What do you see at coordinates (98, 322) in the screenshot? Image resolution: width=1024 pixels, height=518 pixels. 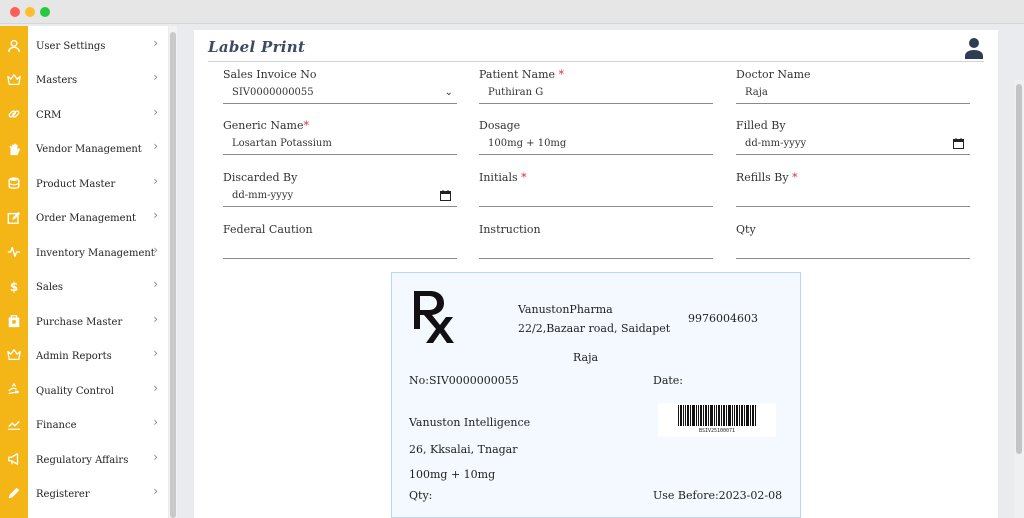 I see `sidebar-item-purchase-master: Purchase Master ›` at bounding box center [98, 322].